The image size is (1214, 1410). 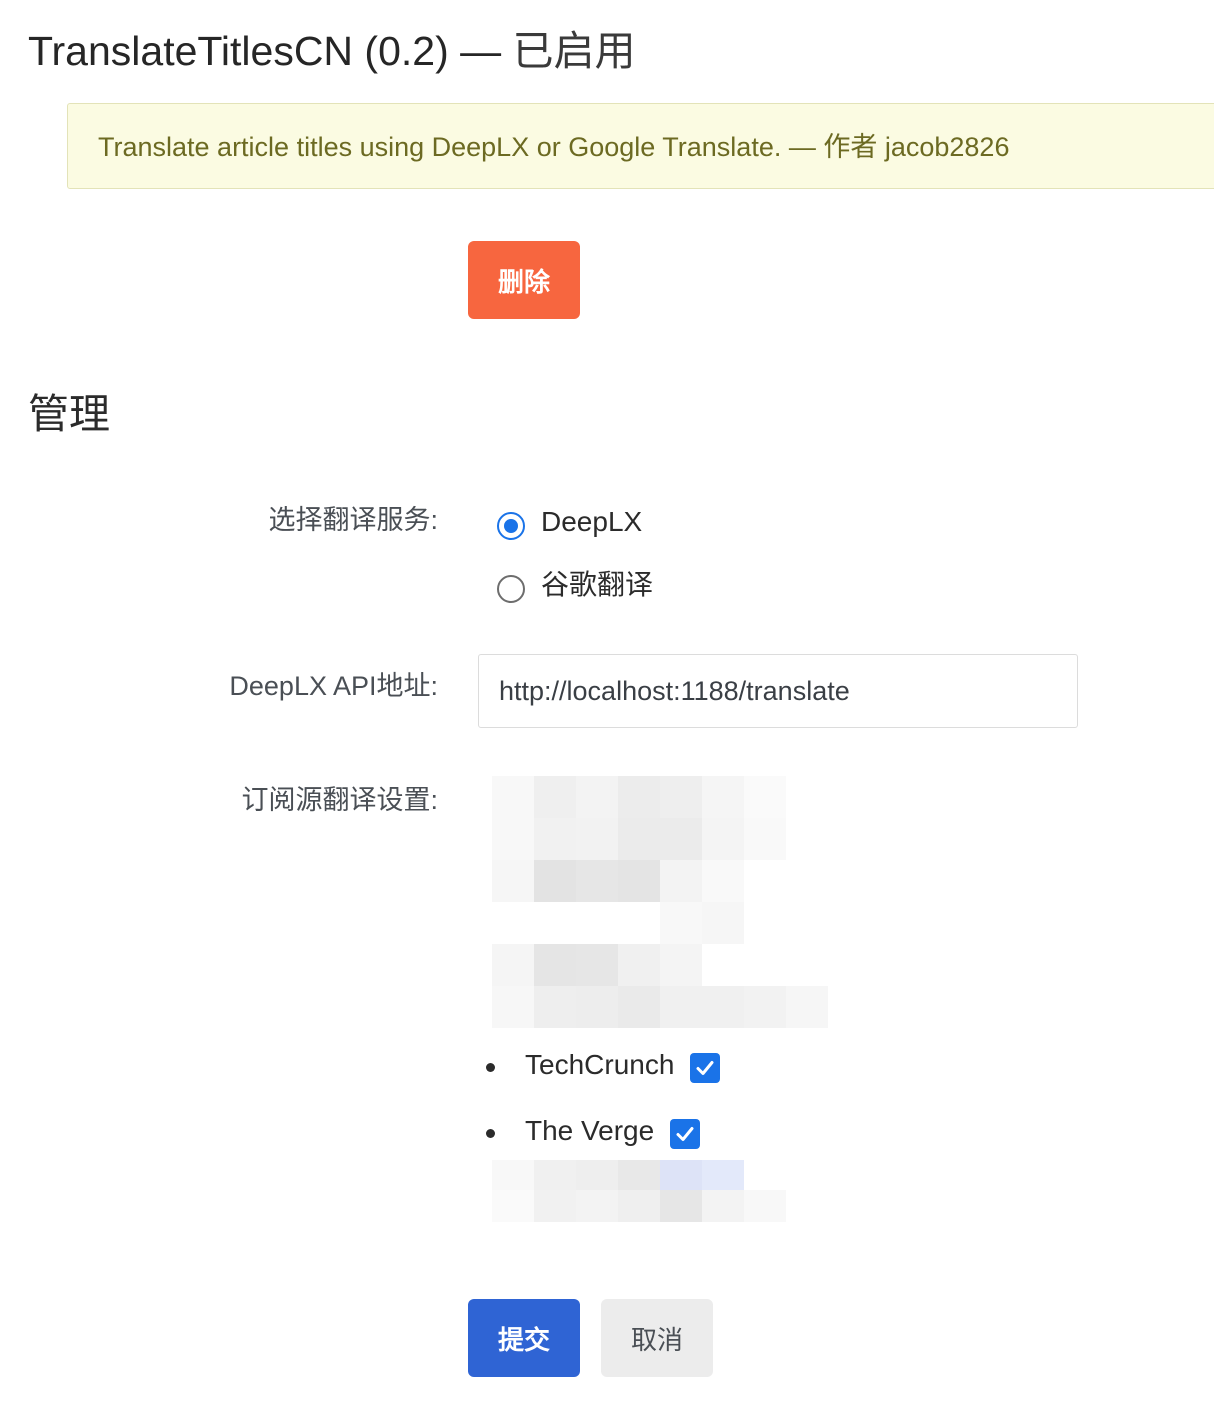 I want to click on feed-list: TechCrunch The Verge, so click(x=603, y=1106).